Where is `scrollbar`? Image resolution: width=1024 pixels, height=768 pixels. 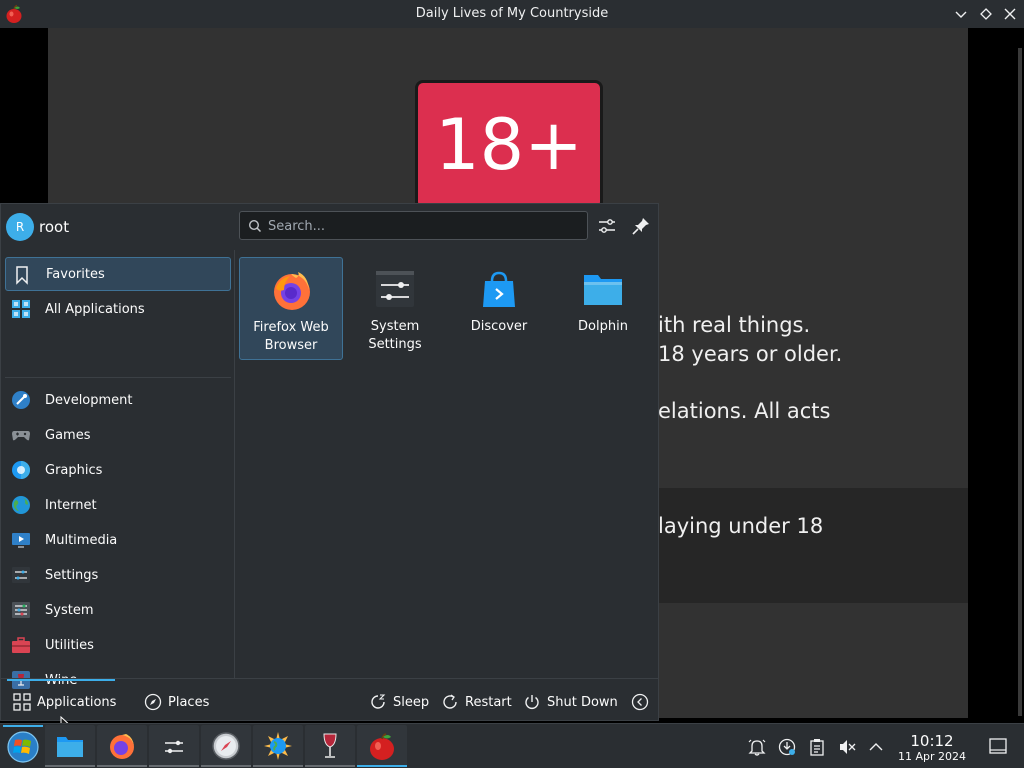
scrollbar is located at coordinates (1020, 382).